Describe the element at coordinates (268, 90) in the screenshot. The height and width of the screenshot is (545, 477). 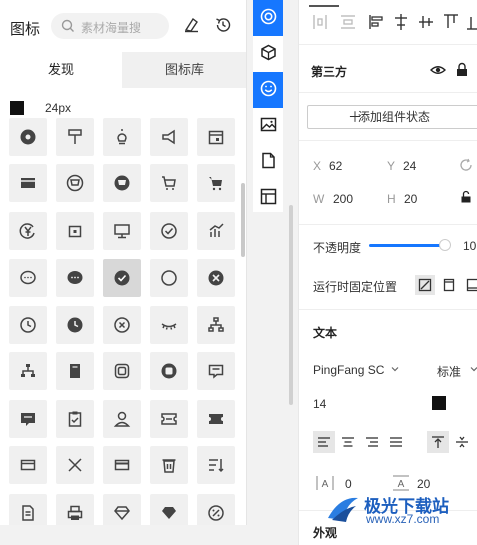
I see `toolbar-icon-button` at that location.